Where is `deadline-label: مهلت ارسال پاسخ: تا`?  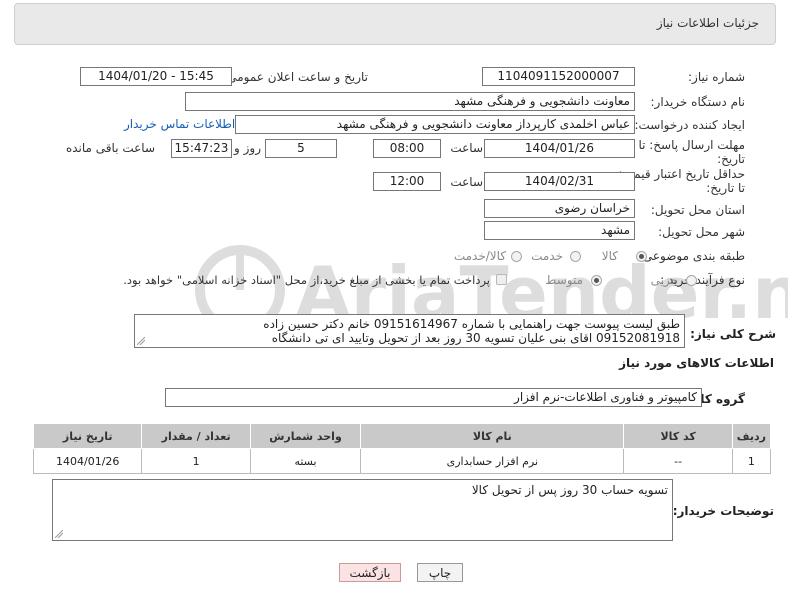 deadline-label: مهلت ارسال پاسخ: تا is located at coordinates (691, 145).